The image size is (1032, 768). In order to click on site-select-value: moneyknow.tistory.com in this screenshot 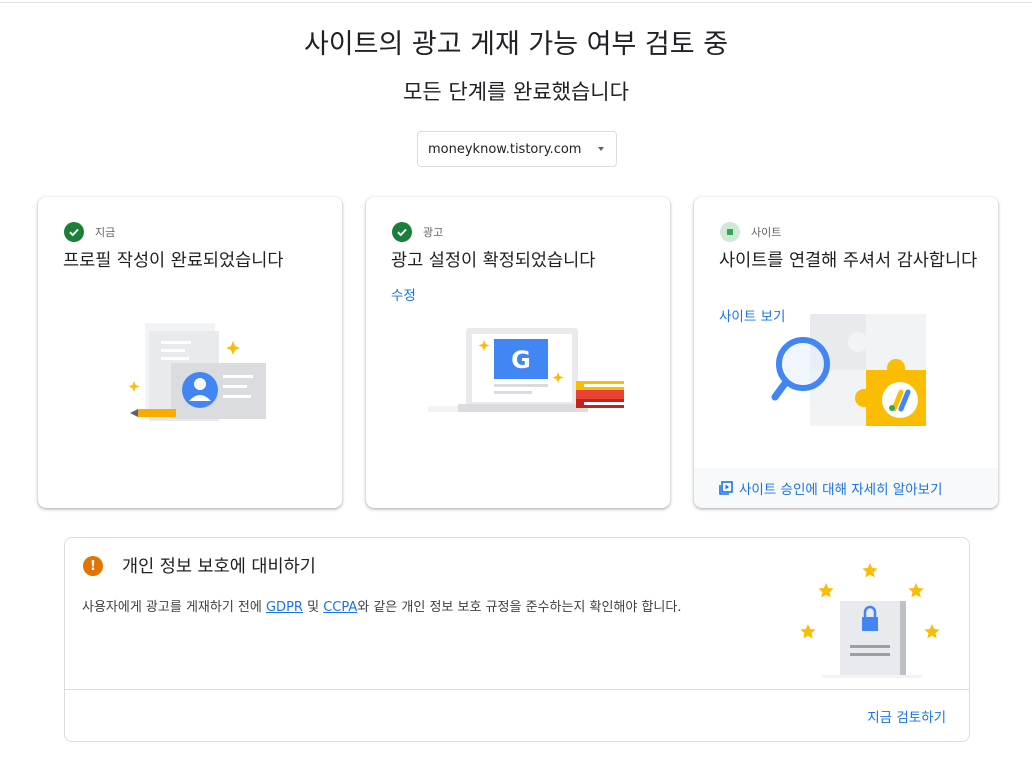, I will do `click(505, 149)`.